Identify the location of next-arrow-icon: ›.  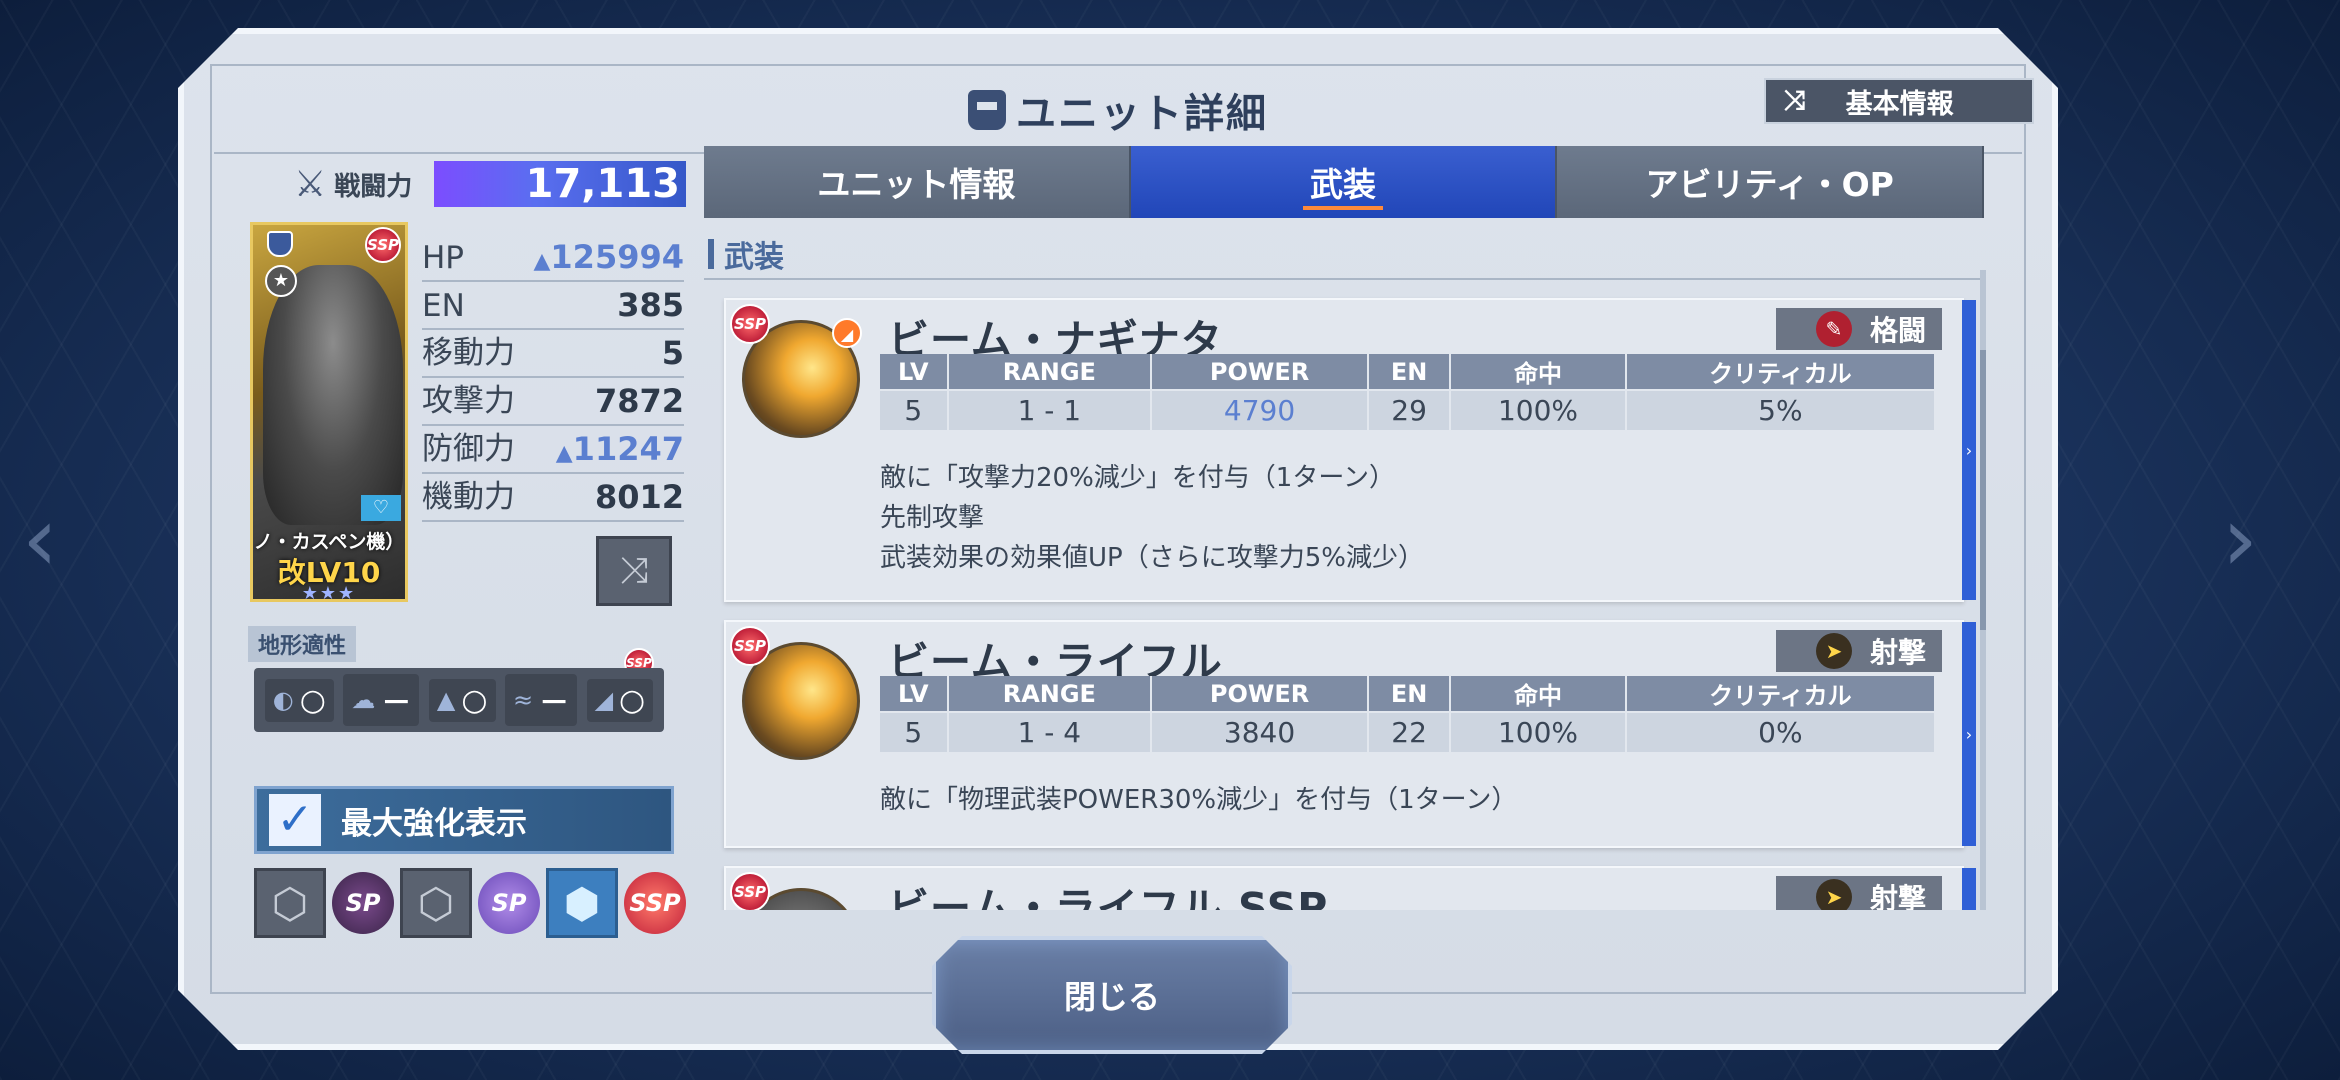
(2240, 540).